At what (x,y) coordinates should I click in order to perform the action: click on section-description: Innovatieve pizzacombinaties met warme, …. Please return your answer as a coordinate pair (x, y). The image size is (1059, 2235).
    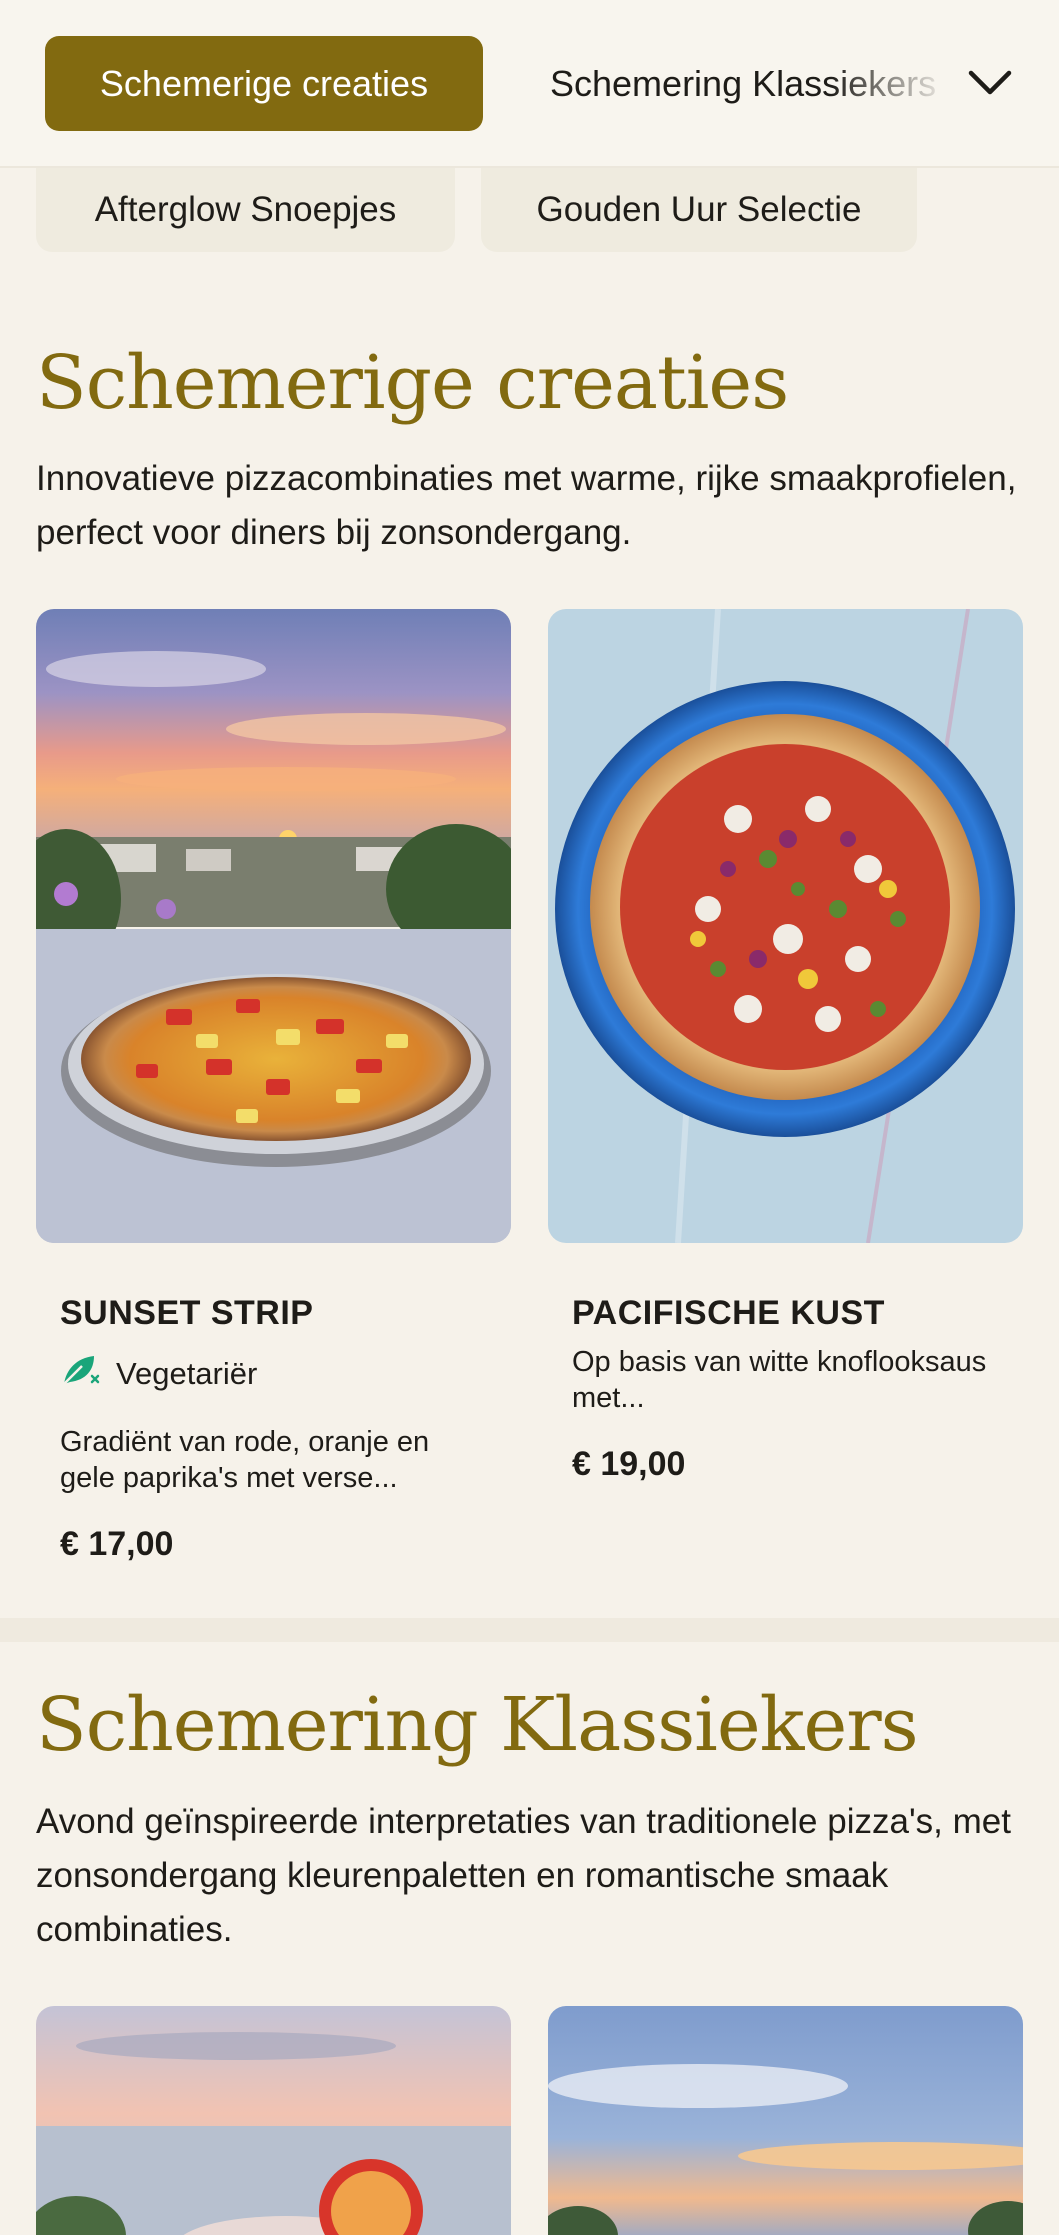
    Looking at the image, I should click on (526, 505).